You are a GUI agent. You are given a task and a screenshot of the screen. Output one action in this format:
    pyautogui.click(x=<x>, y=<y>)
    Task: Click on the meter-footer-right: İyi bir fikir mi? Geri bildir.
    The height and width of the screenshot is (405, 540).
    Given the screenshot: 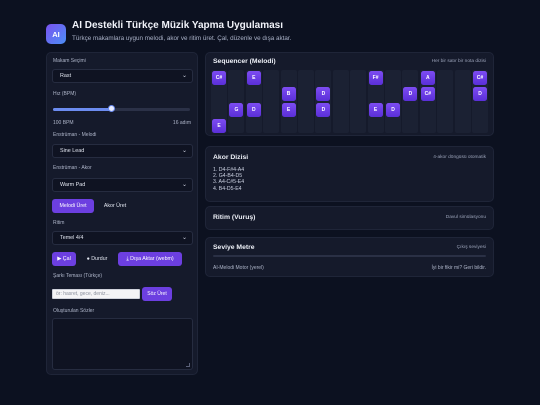 What is the action you would take?
    pyautogui.click(x=459, y=268)
    